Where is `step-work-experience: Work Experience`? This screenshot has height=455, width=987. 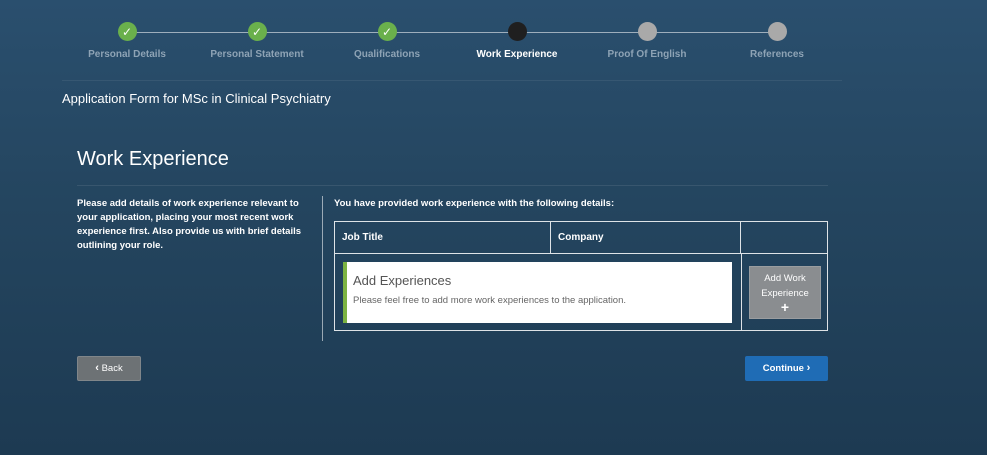 step-work-experience: Work Experience is located at coordinates (517, 36).